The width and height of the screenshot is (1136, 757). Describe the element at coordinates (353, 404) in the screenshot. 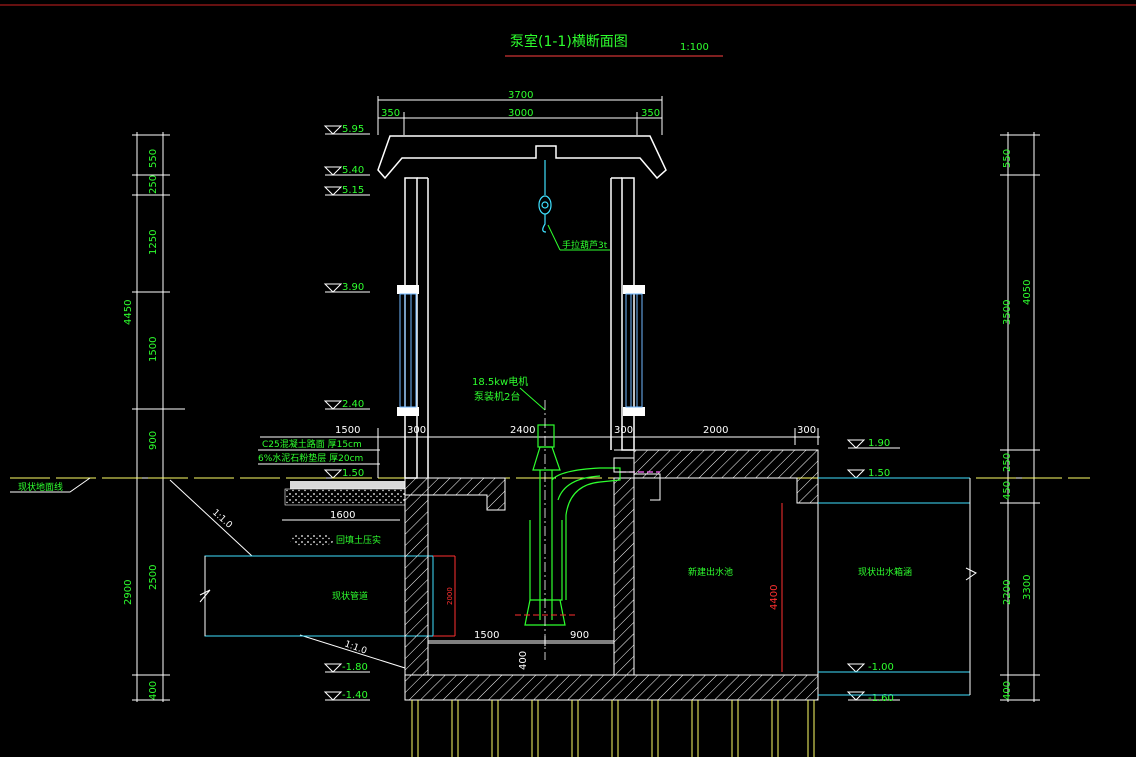

I see `elev-2.40: 2.40` at that location.